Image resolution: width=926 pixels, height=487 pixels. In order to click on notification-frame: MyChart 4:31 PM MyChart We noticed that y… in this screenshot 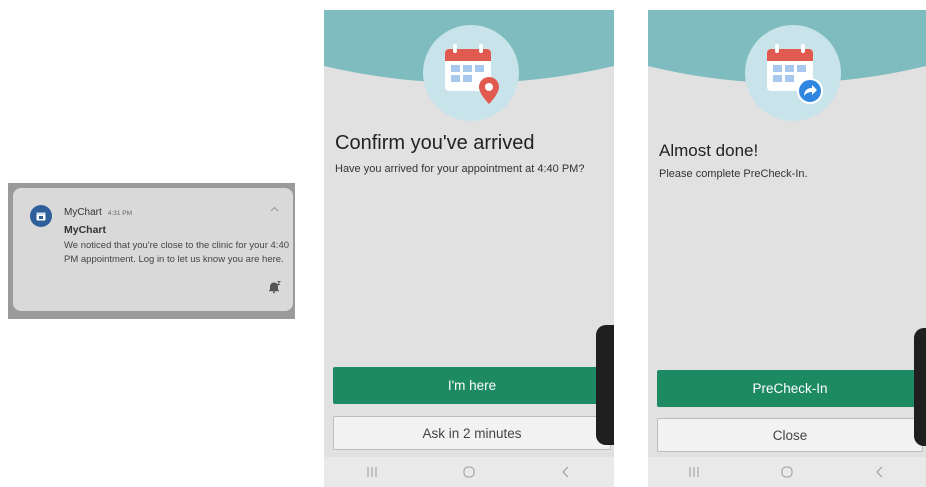, I will do `click(151, 251)`.